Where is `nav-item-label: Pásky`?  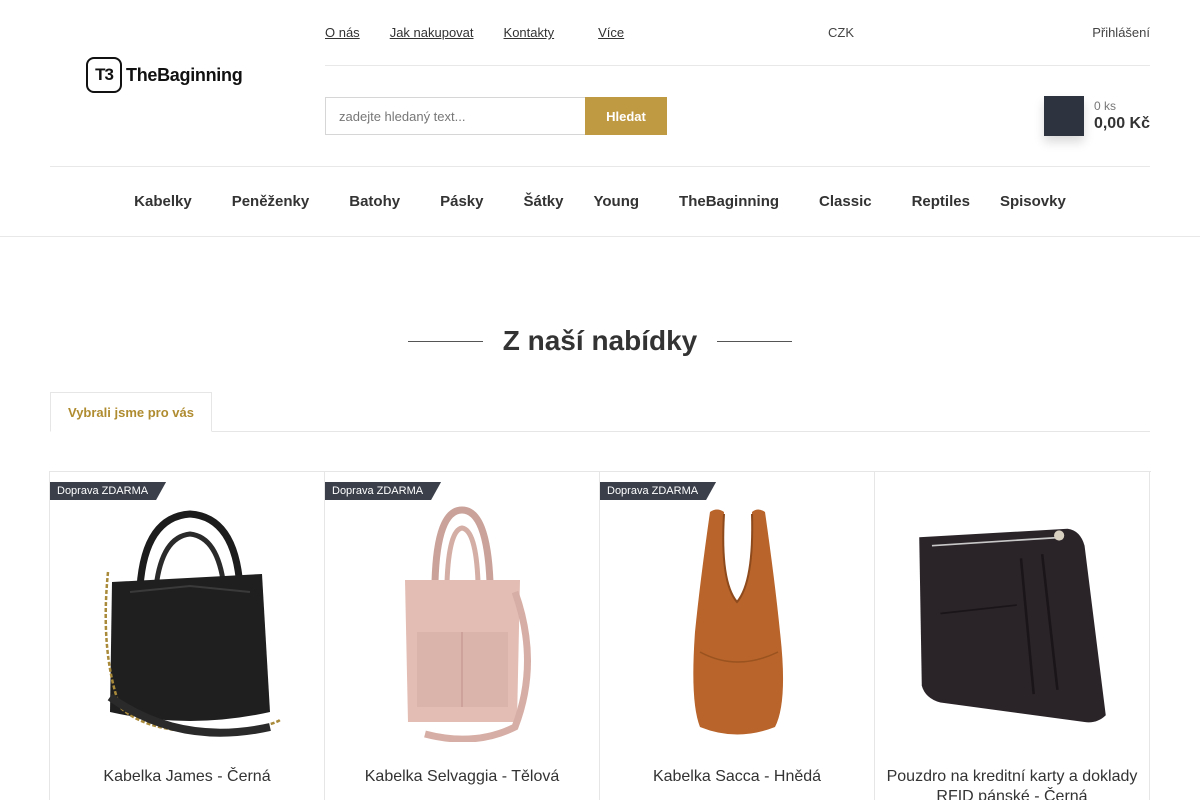
nav-item-label: Pásky is located at coordinates (462, 201).